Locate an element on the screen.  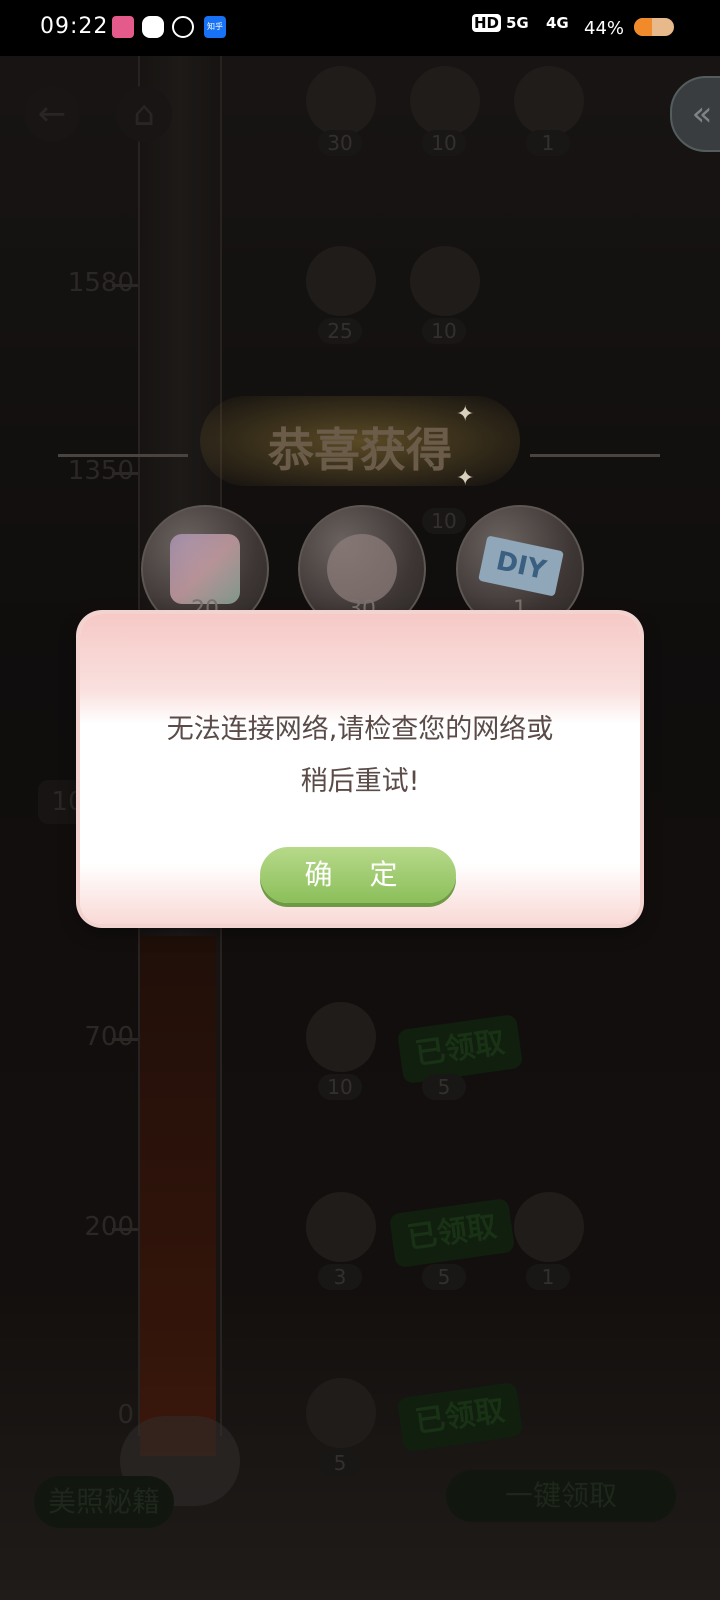
sim1-signal: 5G is located at coordinates (517, 23).